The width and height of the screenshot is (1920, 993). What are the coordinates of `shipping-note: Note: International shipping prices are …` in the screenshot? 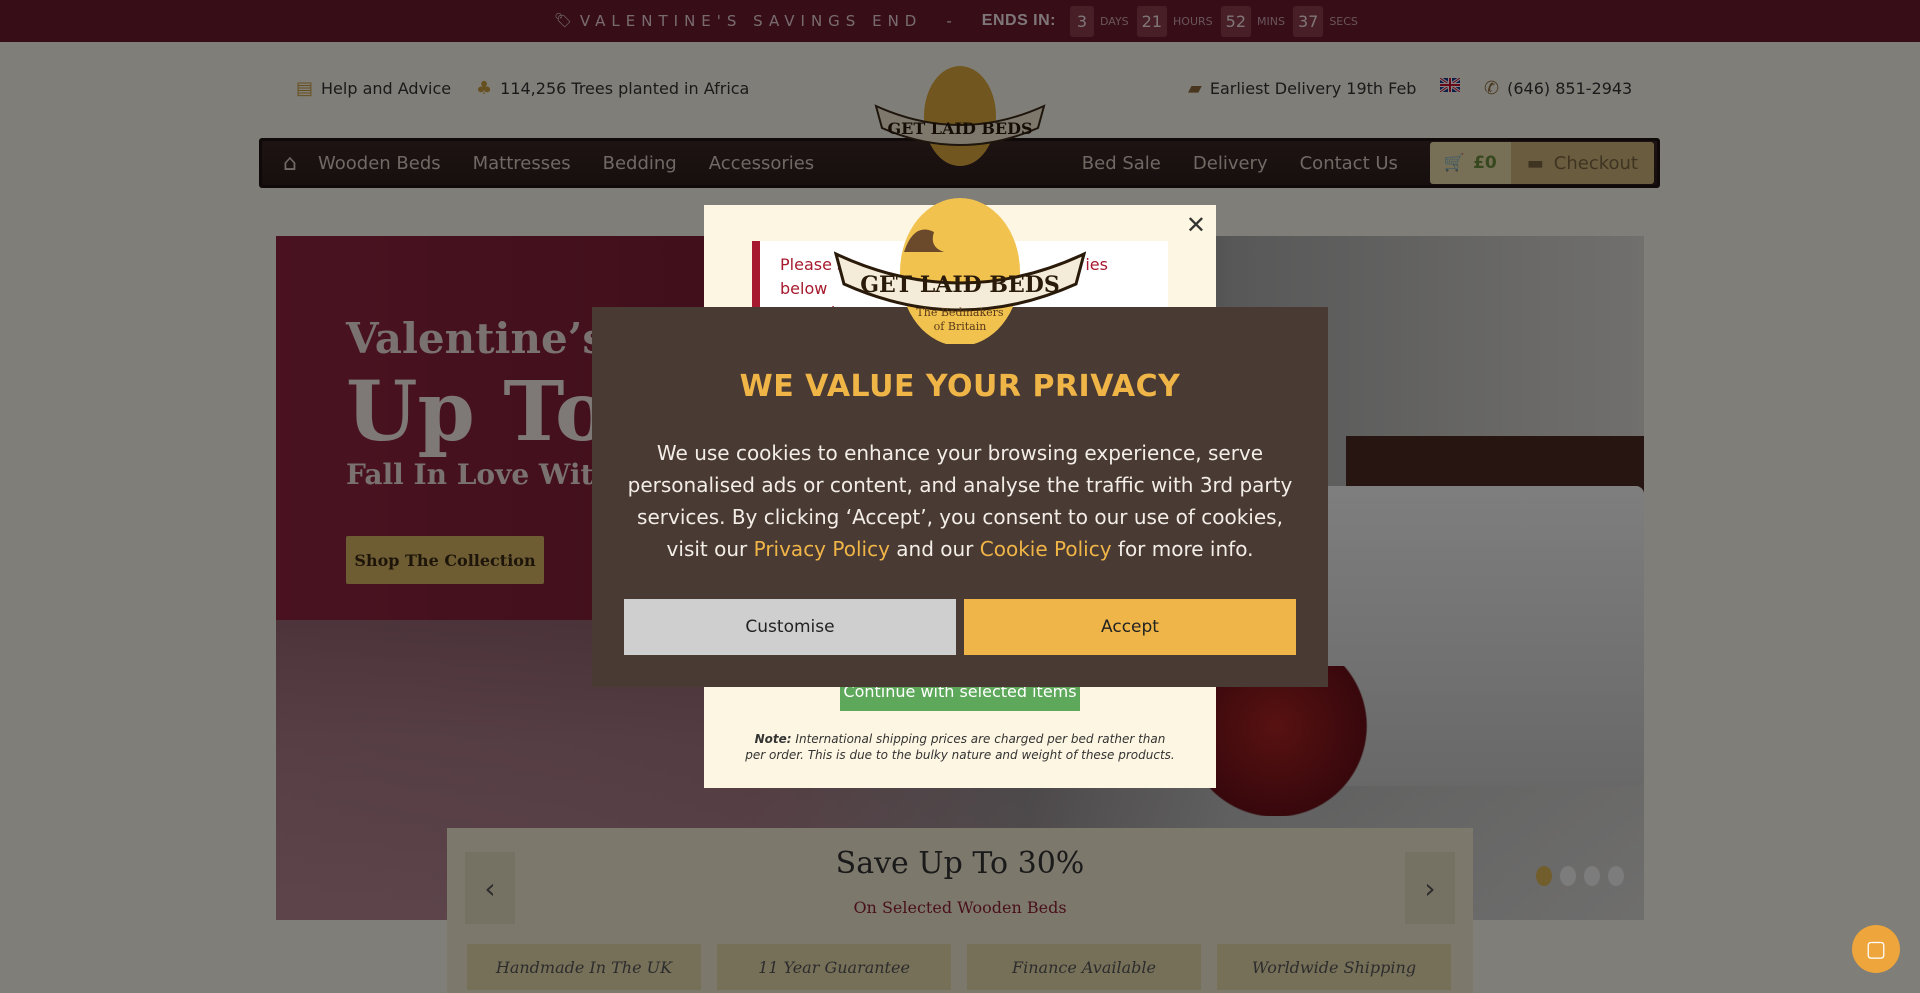 It's located at (960, 747).